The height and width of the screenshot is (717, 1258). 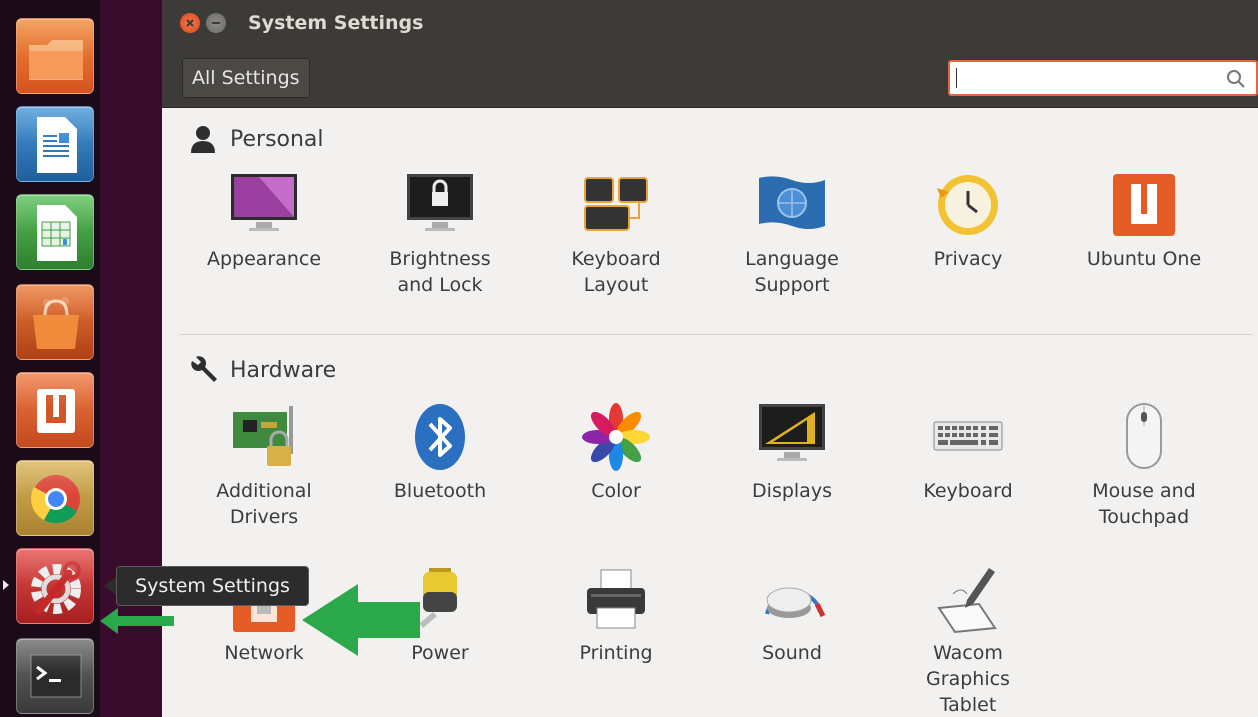 What do you see at coordinates (246, 78) in the screenshot?
I see `all-settings-button: All Settings` at bounding box center [246, 78].